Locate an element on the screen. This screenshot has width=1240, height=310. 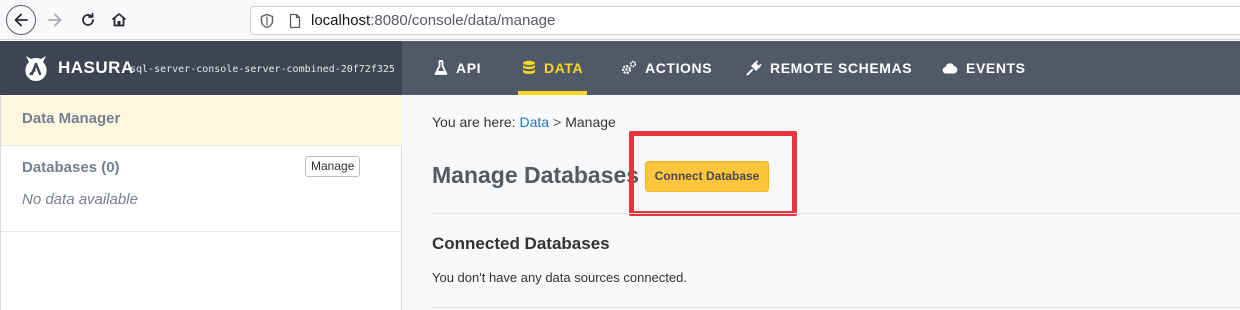
sidebar-title: Data Manager is located at coordinates (71, 118).